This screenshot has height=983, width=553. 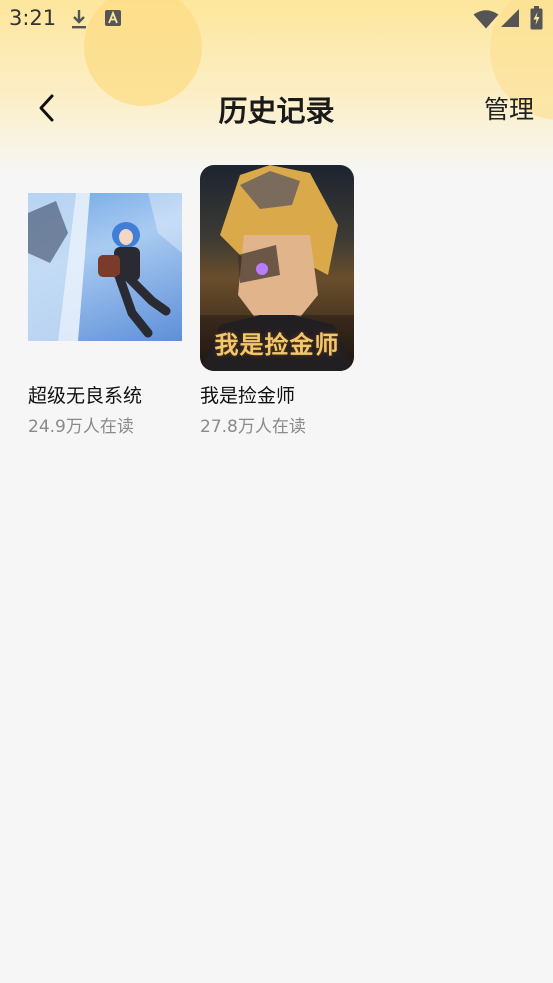 What do you see at coordinates (276, 19) in the screenshot?
I see `status-bar: 3:21` at bounding box center [276, 19].